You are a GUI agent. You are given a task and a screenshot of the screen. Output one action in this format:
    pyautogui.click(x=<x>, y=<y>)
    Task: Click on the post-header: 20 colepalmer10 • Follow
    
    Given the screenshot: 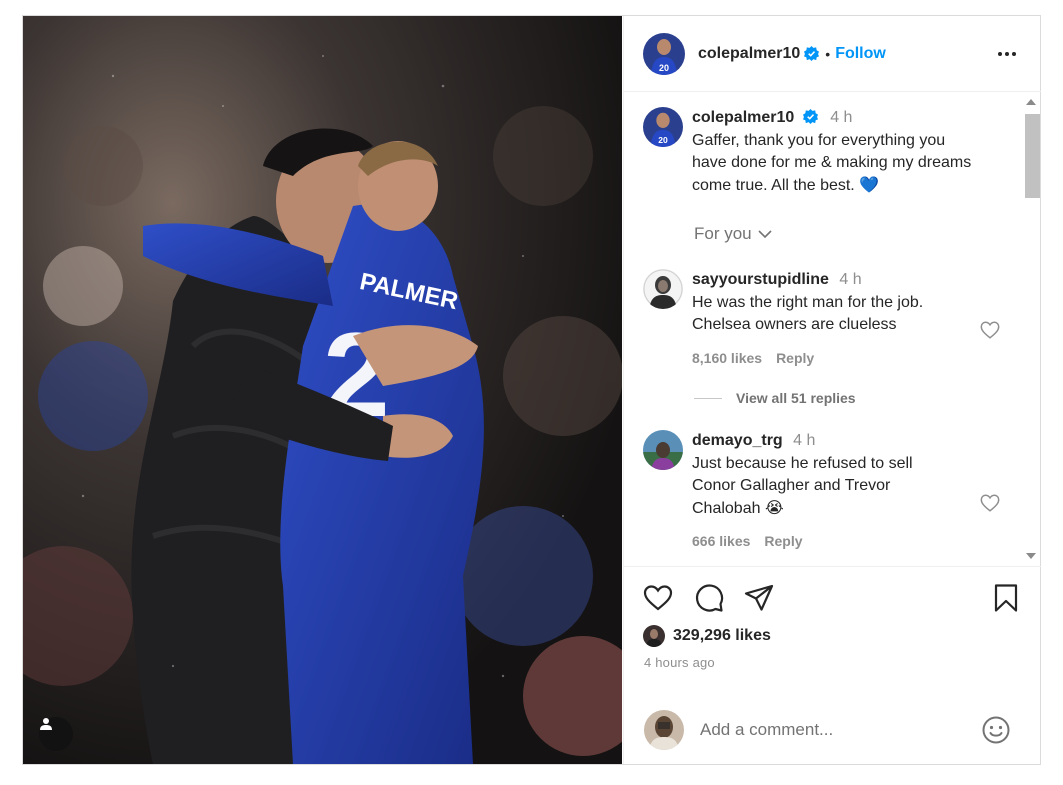 What is the action you would take?
    pyautogui.click(x=832, y=54)
    